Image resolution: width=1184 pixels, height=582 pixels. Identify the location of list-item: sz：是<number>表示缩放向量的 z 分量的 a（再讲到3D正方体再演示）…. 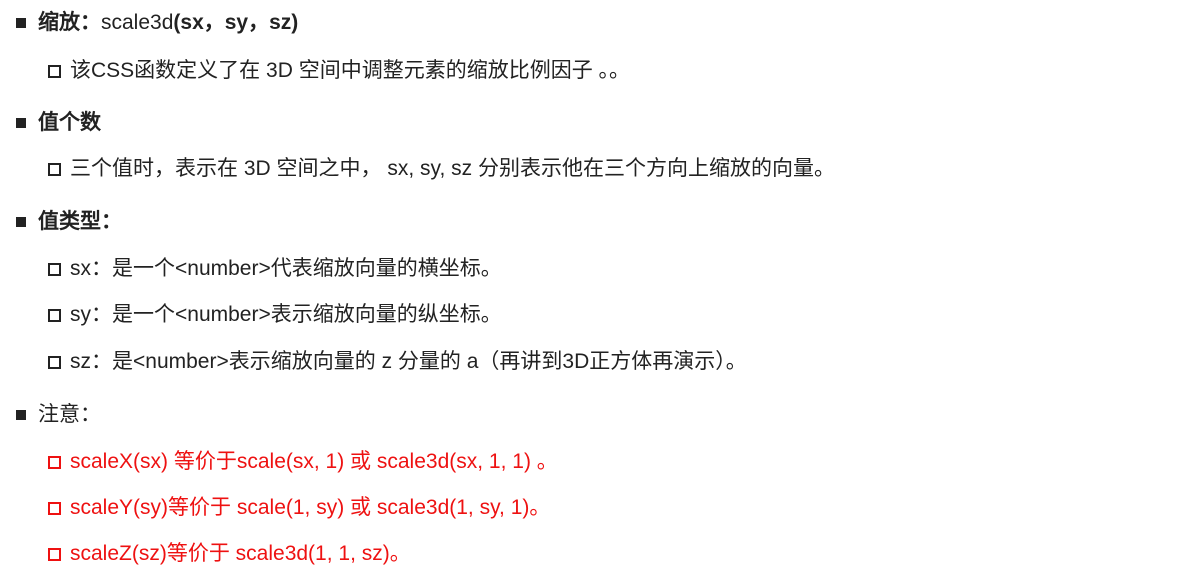
(397, 362).